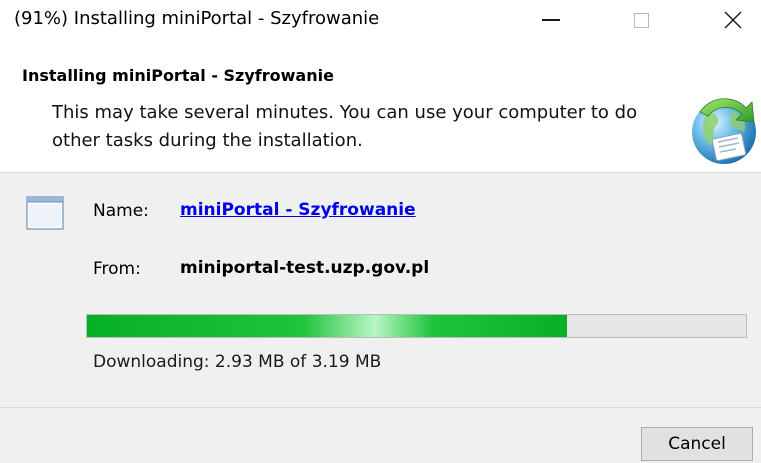  Describe the element at coordinates (722, 137) in the screenshot. I see `globe-installer-icon` at that location.